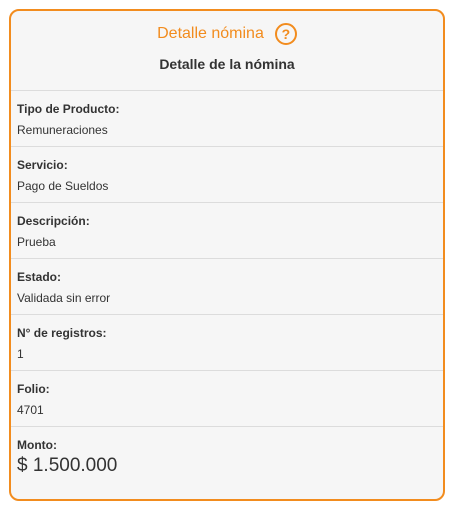 The height and width of the screenshot is (513, 456). Describe the element at coordinates (210, 33) in the screenshot. I see `card-title: Detalle nómina` at that location.